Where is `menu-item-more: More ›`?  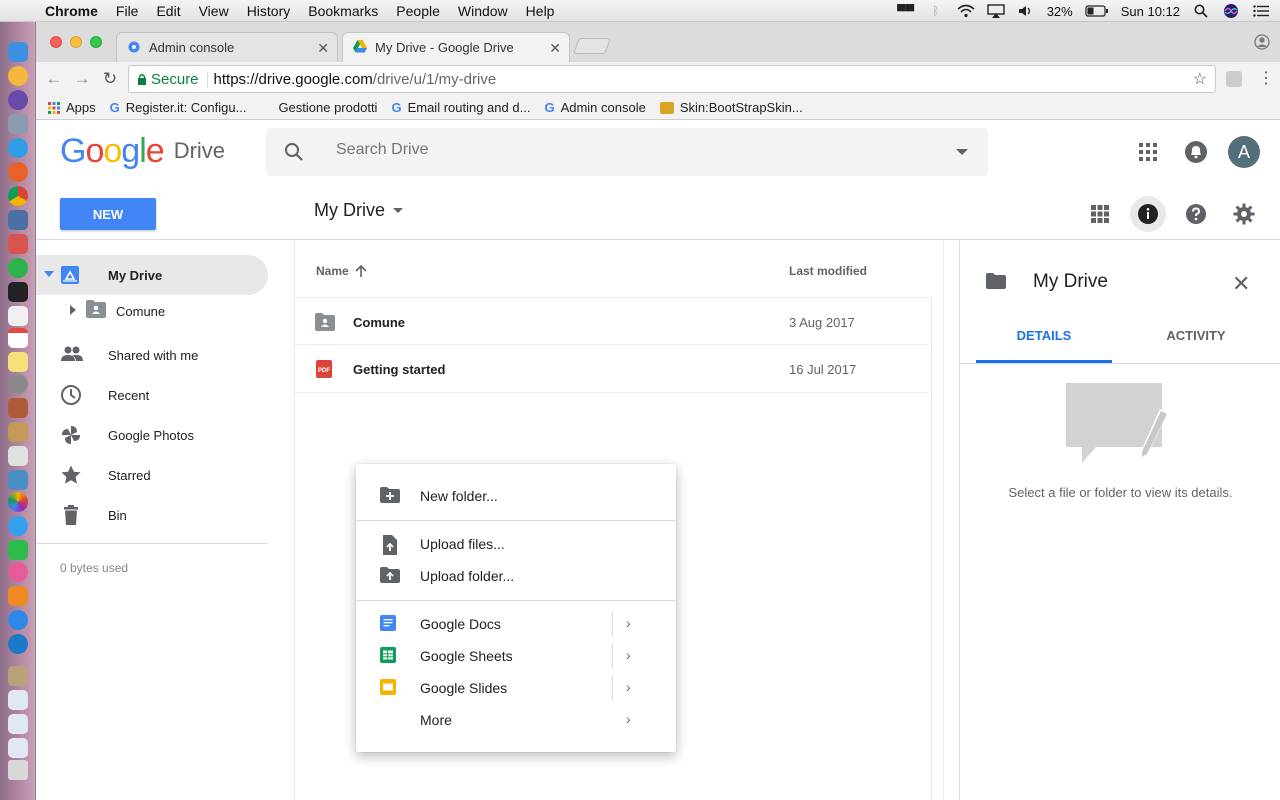
menu-item-more: More › is located at coordinates (516, 720).